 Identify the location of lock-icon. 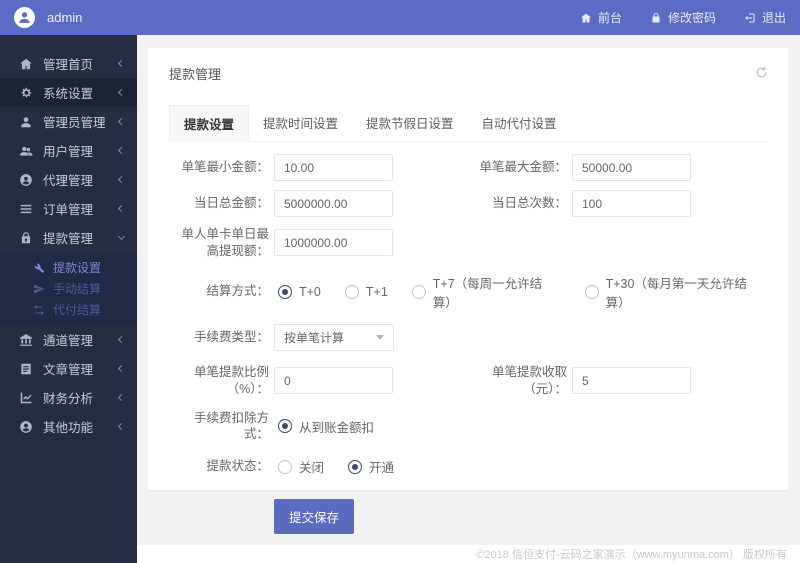
(656, 17).